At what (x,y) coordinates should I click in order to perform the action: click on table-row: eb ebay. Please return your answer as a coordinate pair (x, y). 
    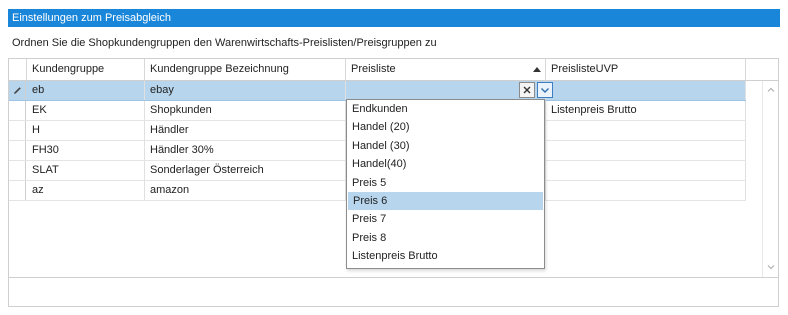
    Looking at the image, I should click on (377, 91).